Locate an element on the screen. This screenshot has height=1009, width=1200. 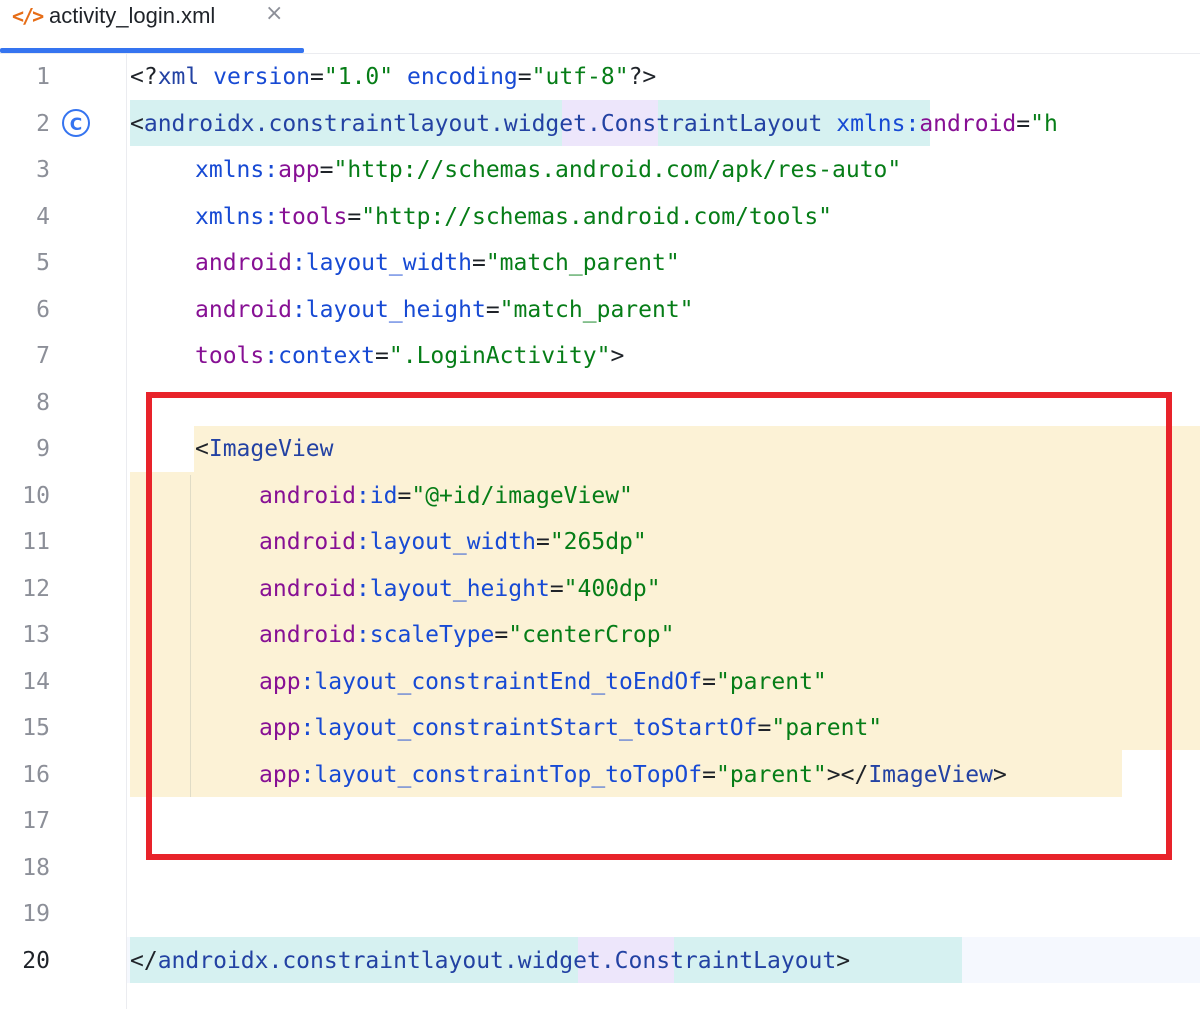
code-line-6: android:layout_height="match_parent" is located at coordinates (444, 310).